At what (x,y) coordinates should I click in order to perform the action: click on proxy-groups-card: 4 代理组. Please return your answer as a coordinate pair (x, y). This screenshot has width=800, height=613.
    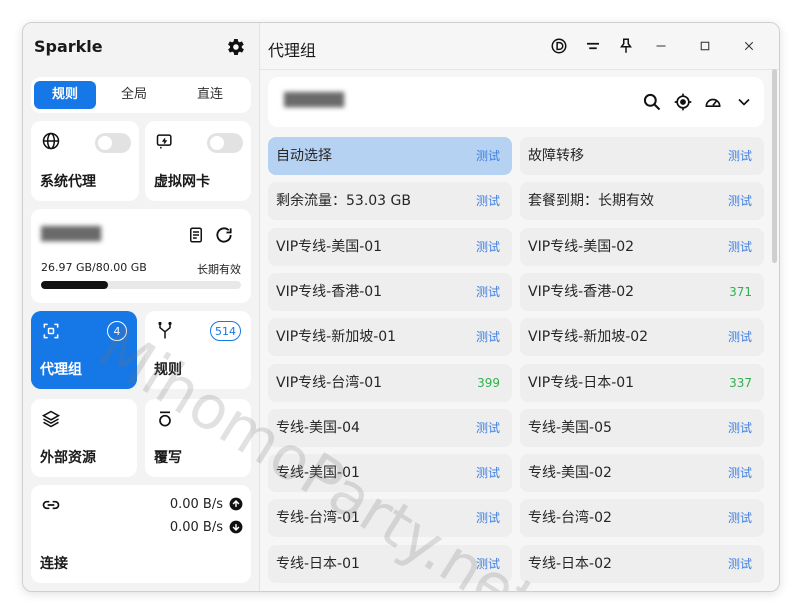
    Looking at the image, I should click on (84, 350).